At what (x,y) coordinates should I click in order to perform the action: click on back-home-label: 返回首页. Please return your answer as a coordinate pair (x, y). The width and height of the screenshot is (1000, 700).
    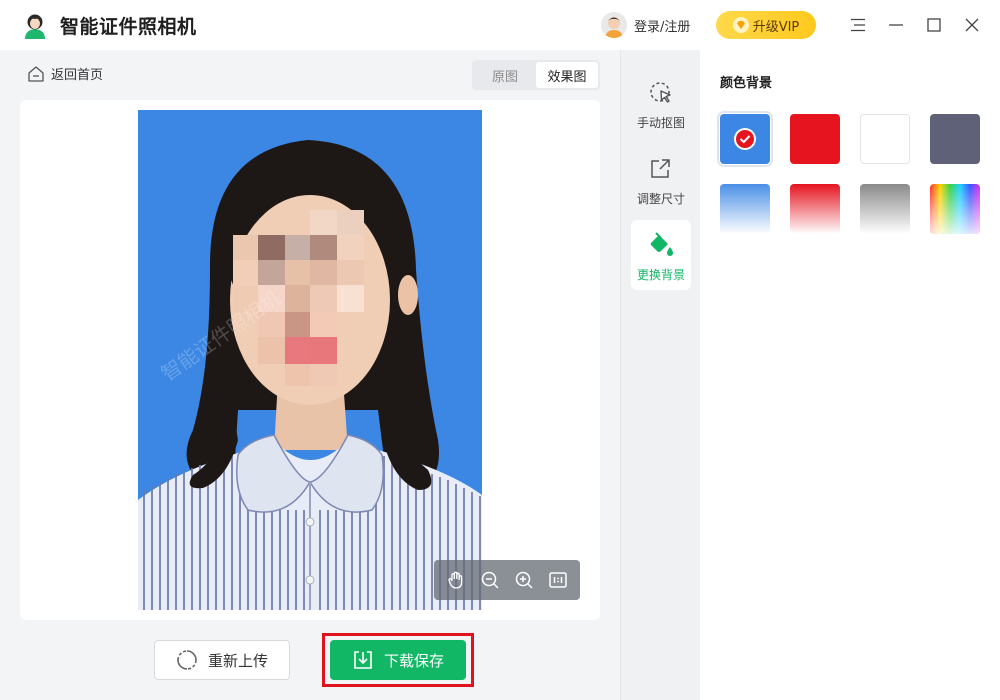
    Looking at the image, I should click on (77, 75).